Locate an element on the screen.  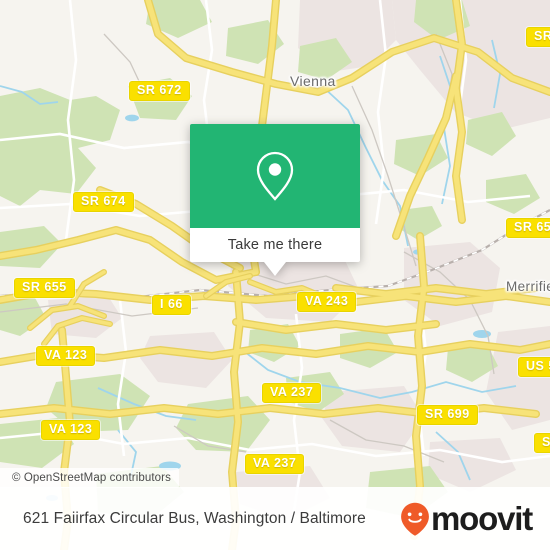
road-shield-va-243: VA 243 is located at coordinates (327, 302).